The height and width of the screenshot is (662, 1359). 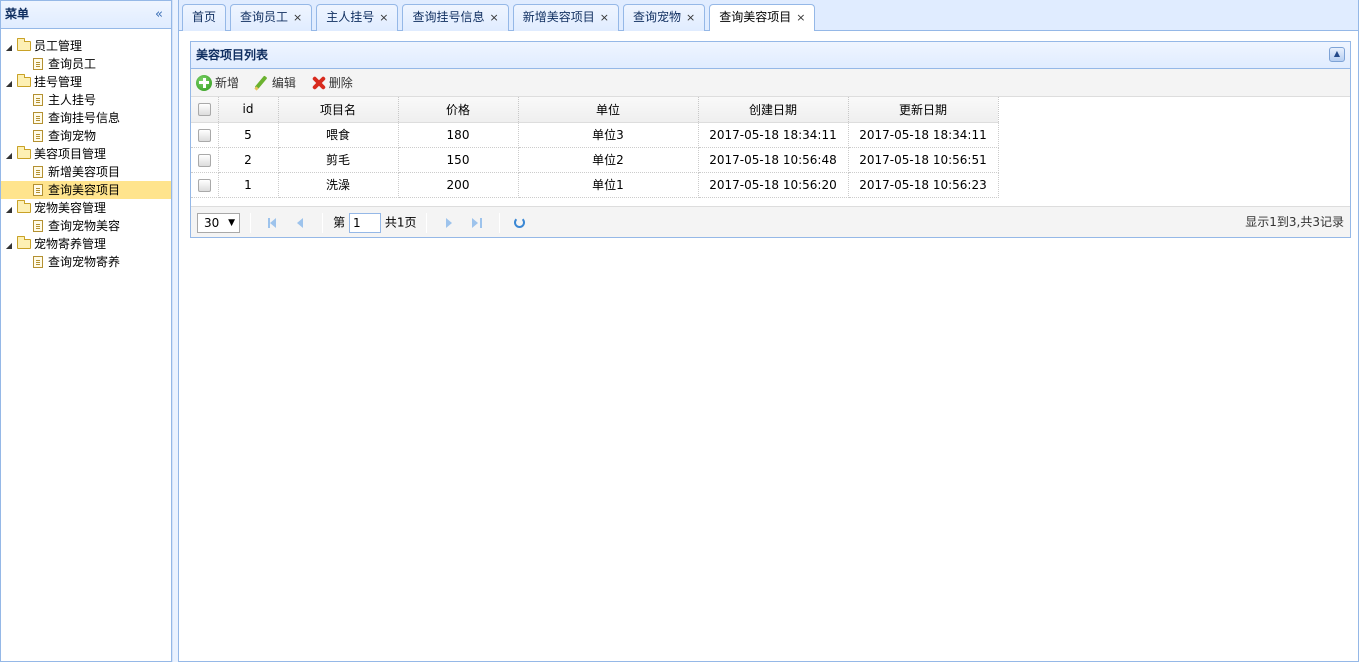 I want to click on tab: 主人挂号 ×, so click(x=357, y=17).